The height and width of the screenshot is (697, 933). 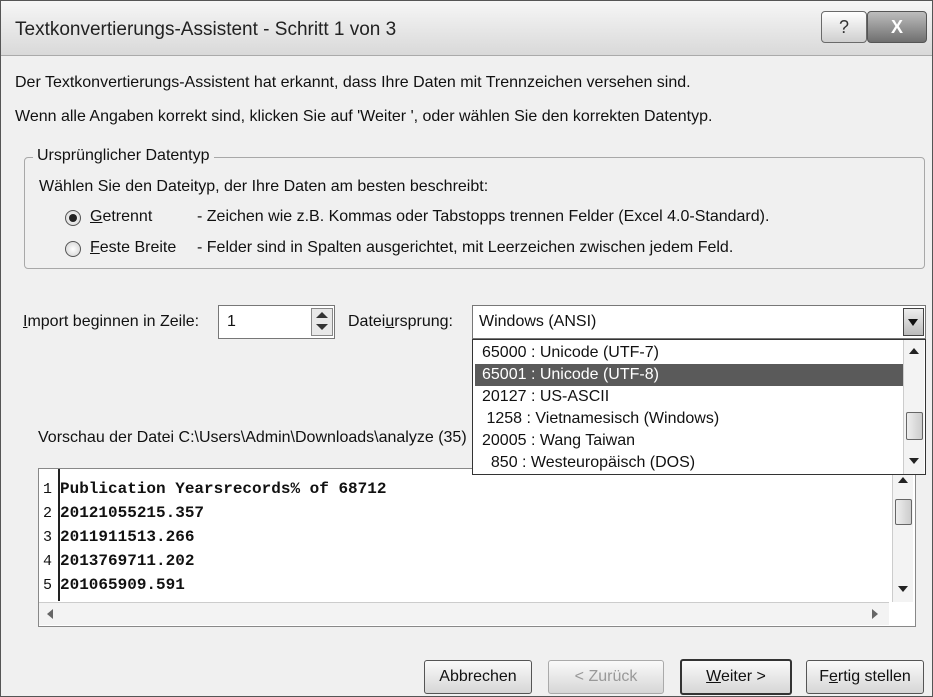 What do you see at coordinates (902, 535) in the screenshot?
I see `preview-vertical-scrollbar` at bounding box center [902, 535].